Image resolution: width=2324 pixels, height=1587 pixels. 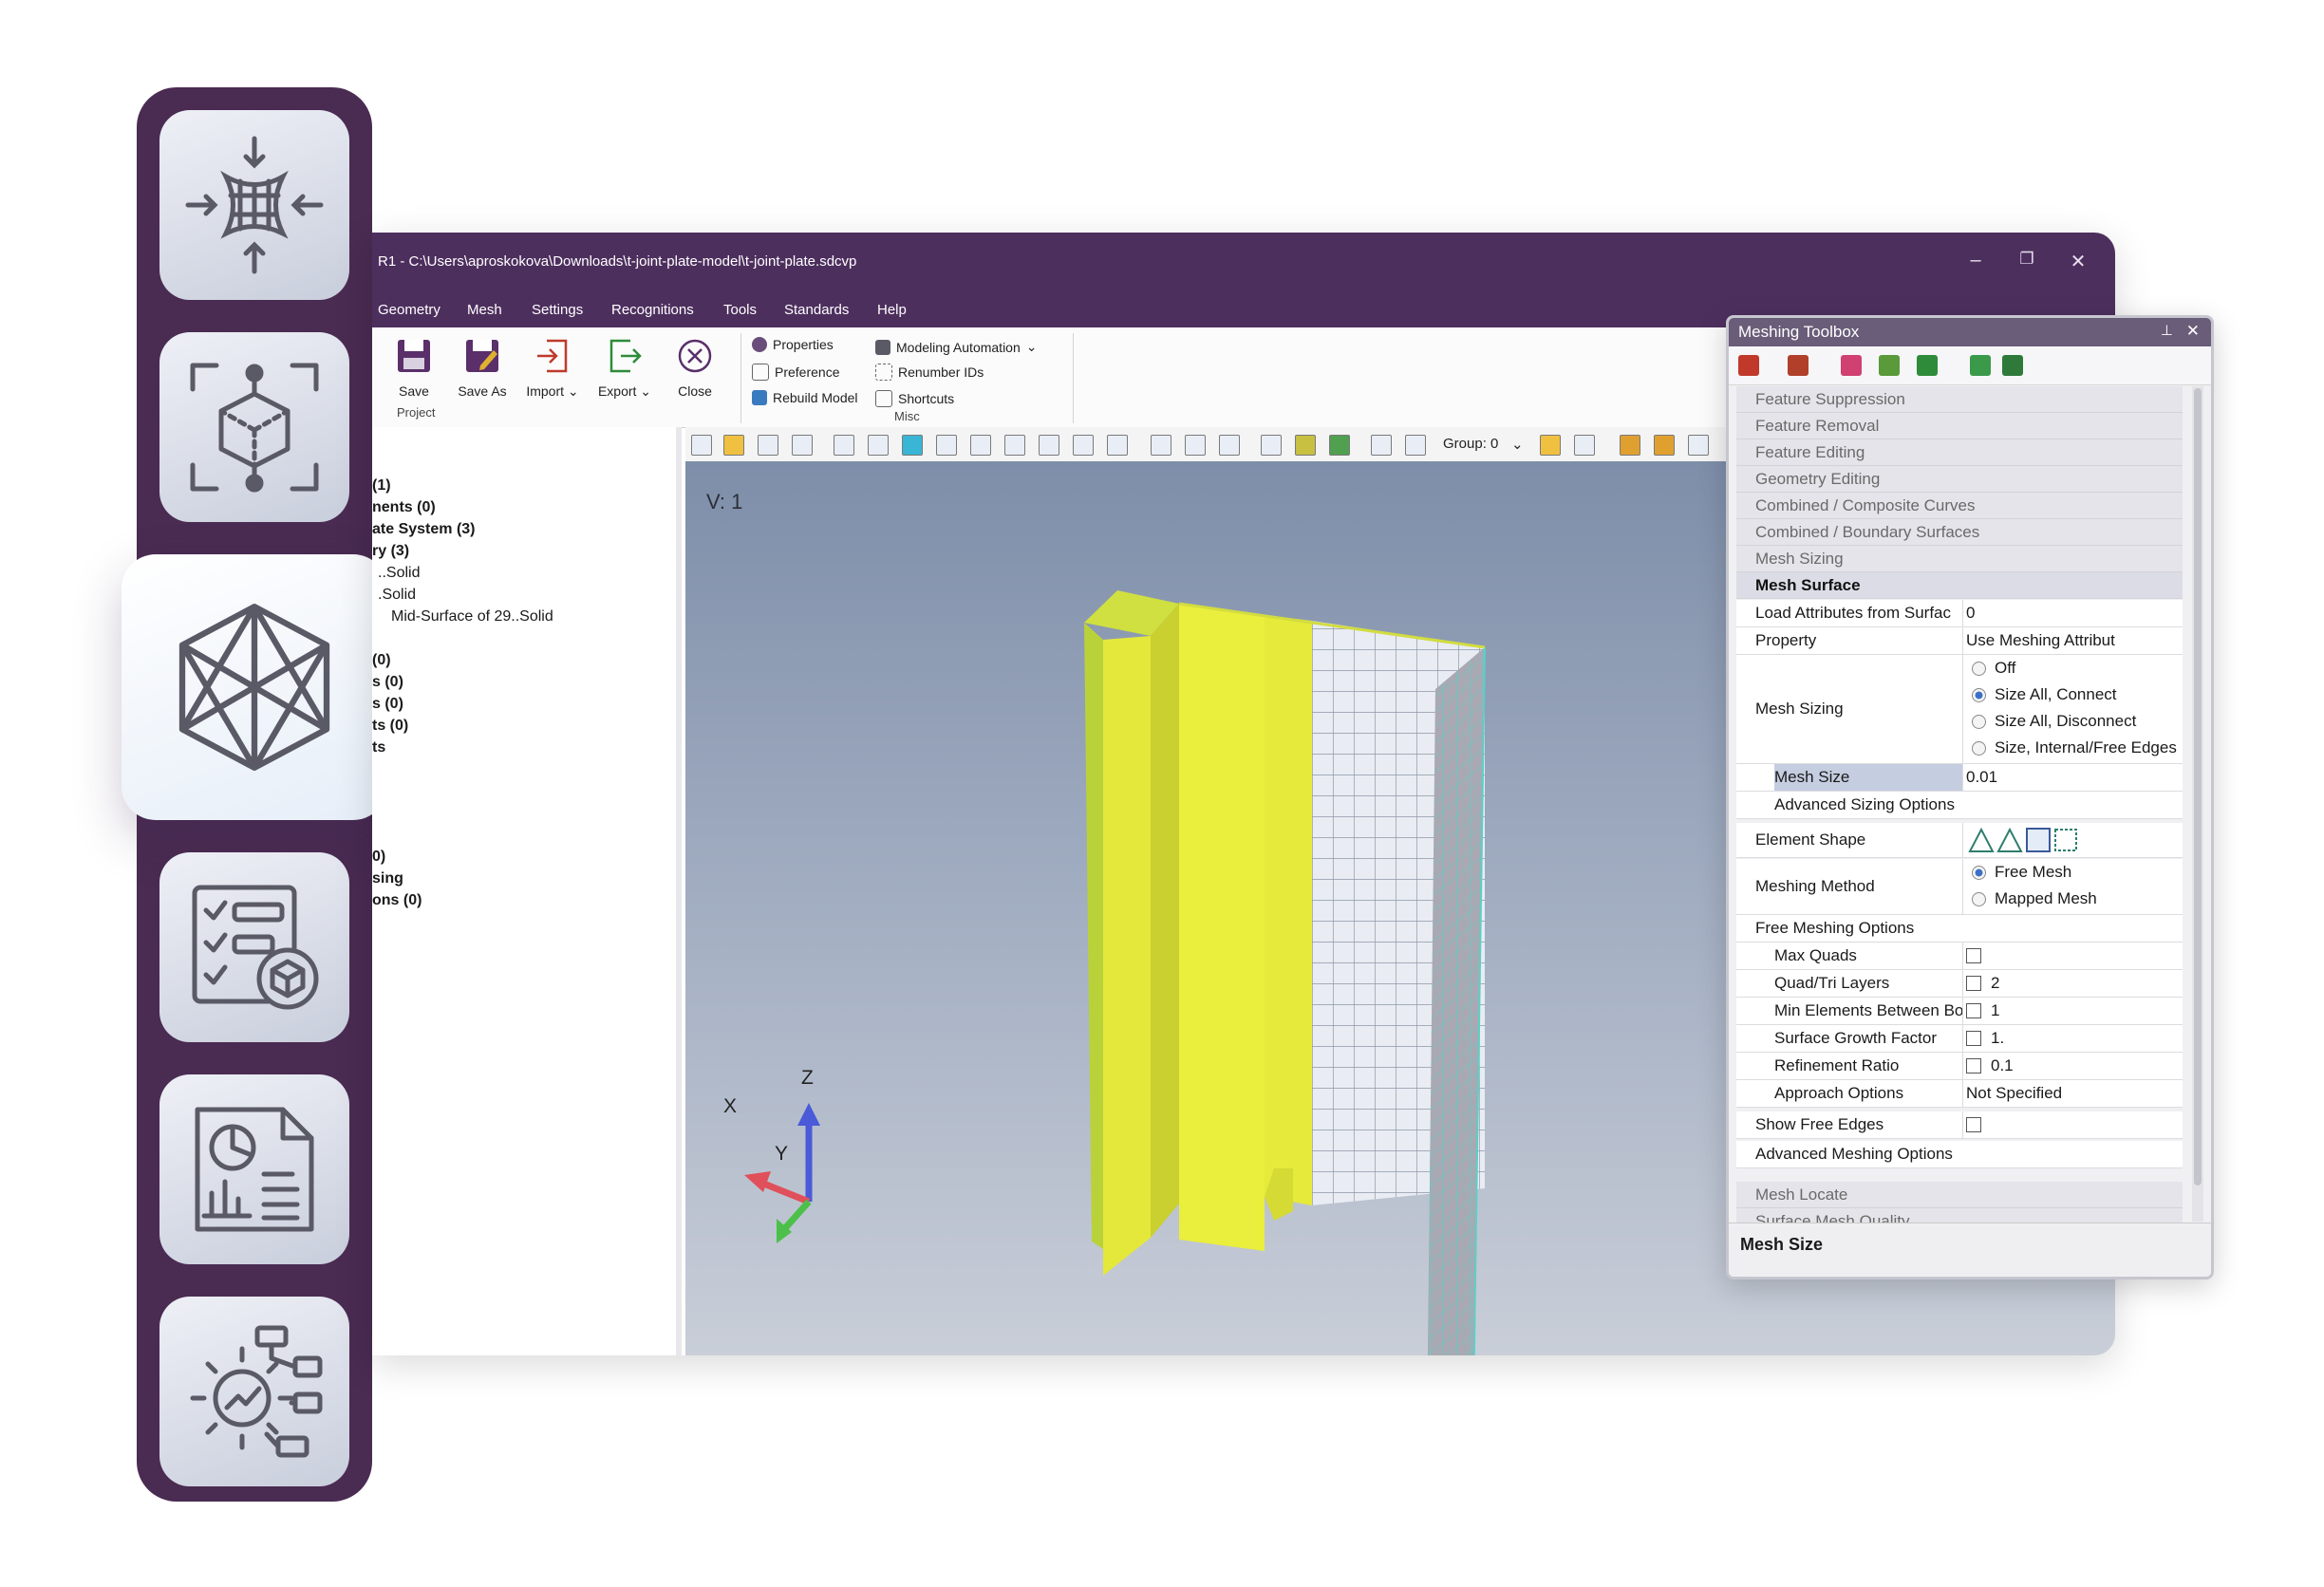 What do you see at coordinates (2074, 640) in the screenshot?
I see `property-select: Use Meshing Attribut` at bounding box center [2074, 640].